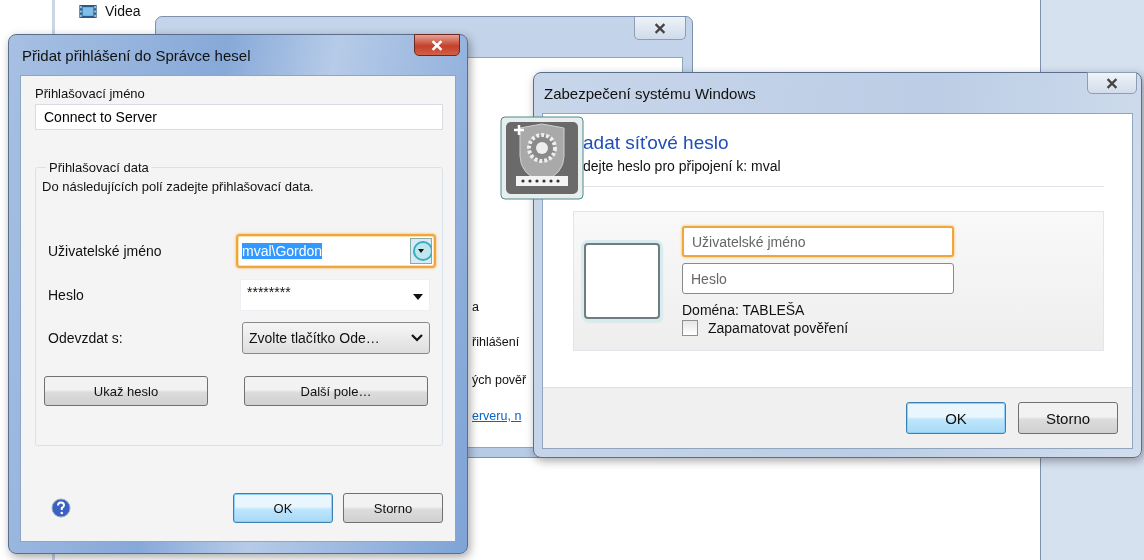  What do you see at coordinates (649, 93) in the screenshot?
I see `window-title: Zabezpečení systému Windows` at bounding box center [649, 93].